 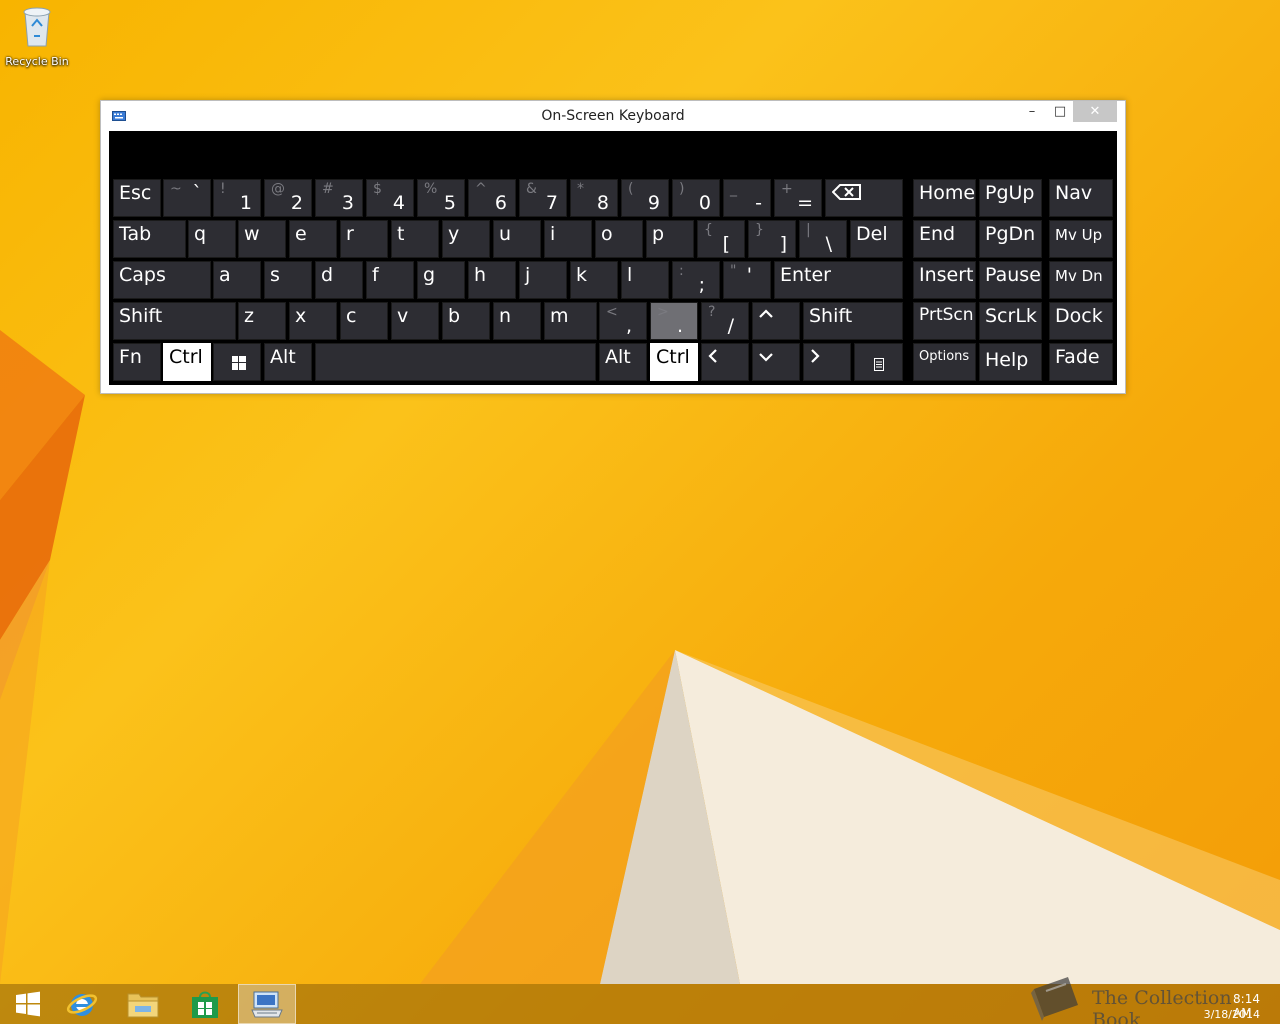 I want to click on key-v: v, so click(x=415, y=321).